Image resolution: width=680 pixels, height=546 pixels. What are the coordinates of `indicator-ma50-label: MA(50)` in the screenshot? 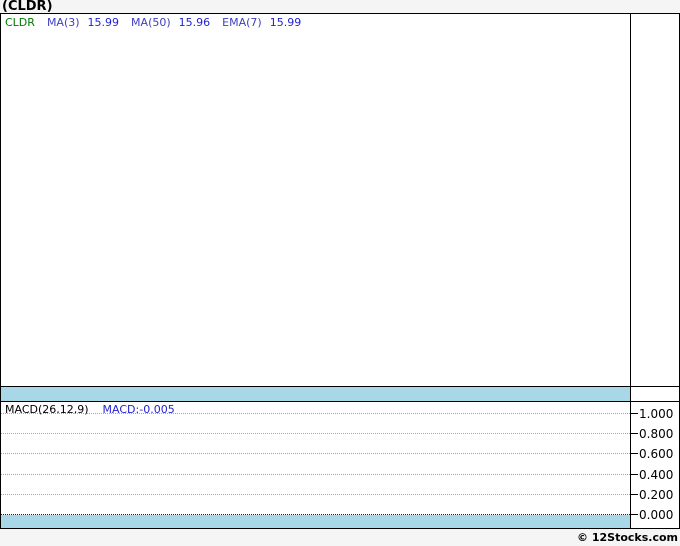 It's located at (151, 22).